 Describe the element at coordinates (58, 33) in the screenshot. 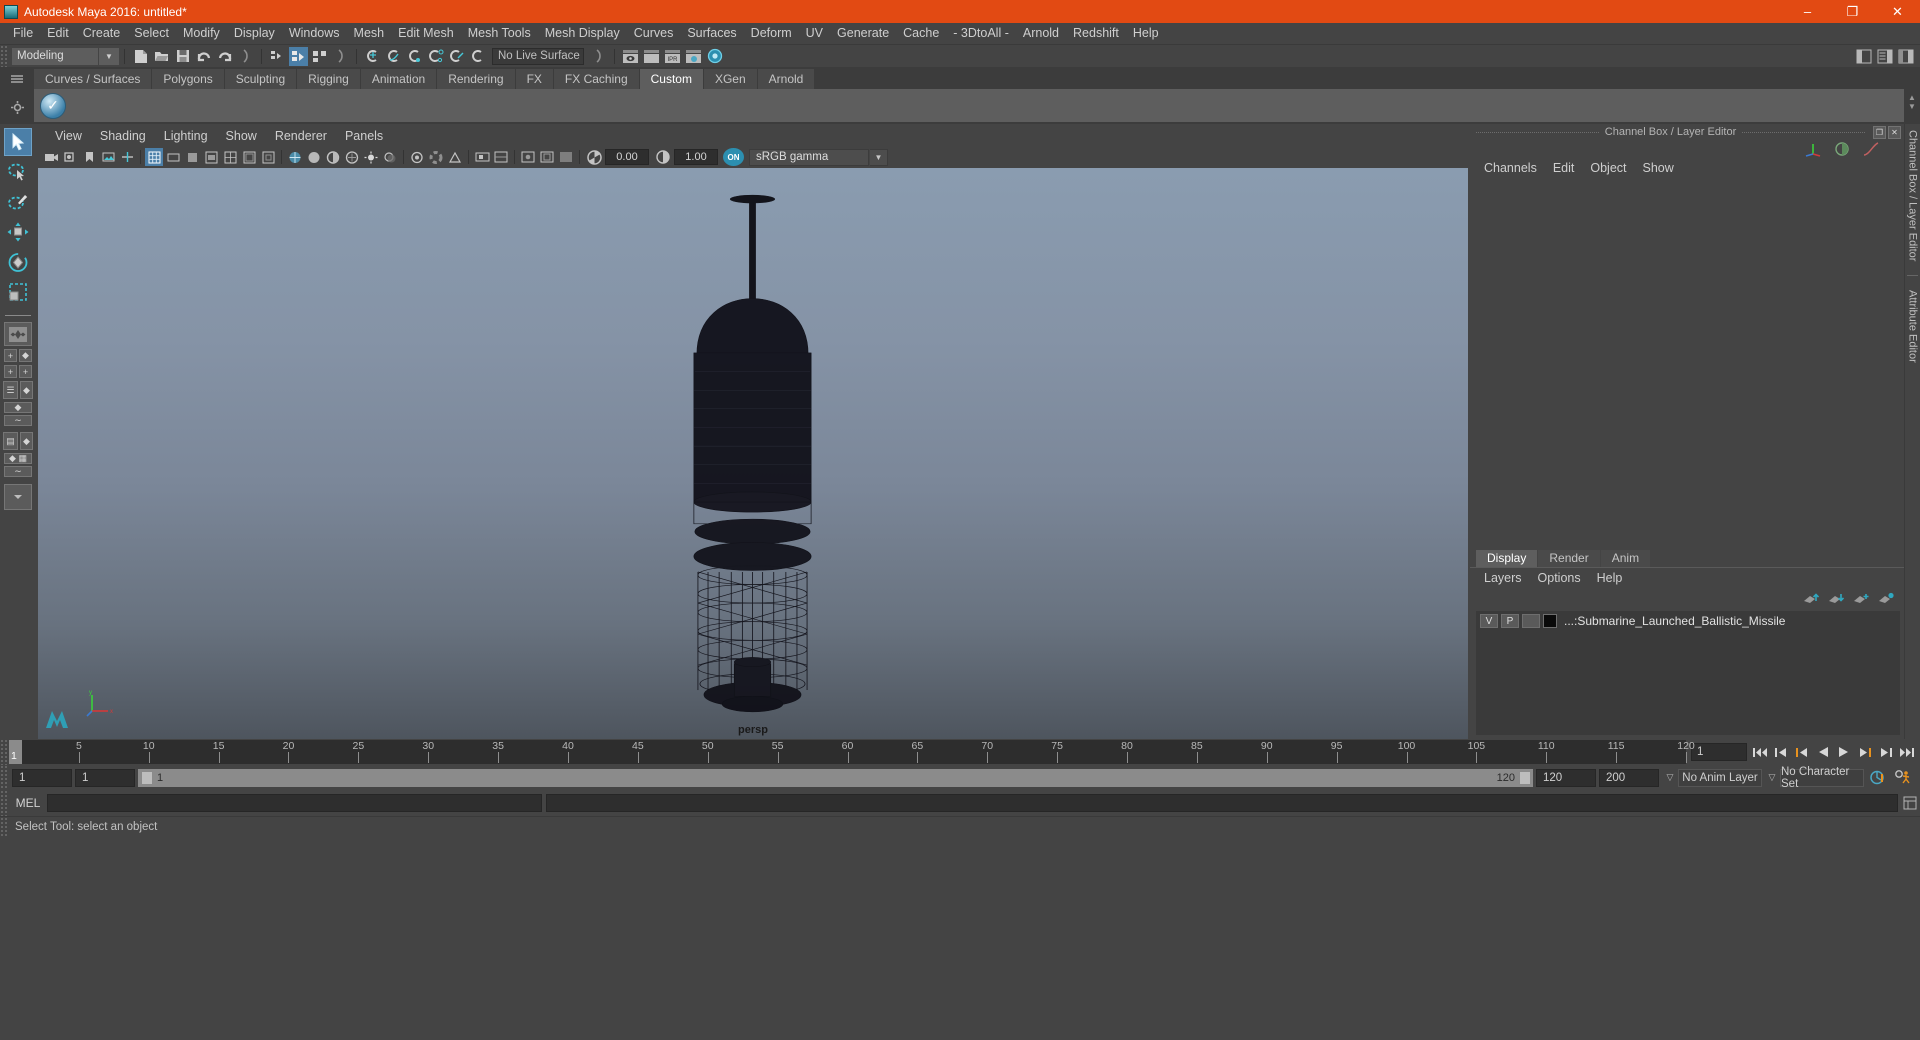

I see `menu-edit: Edit` at that location.